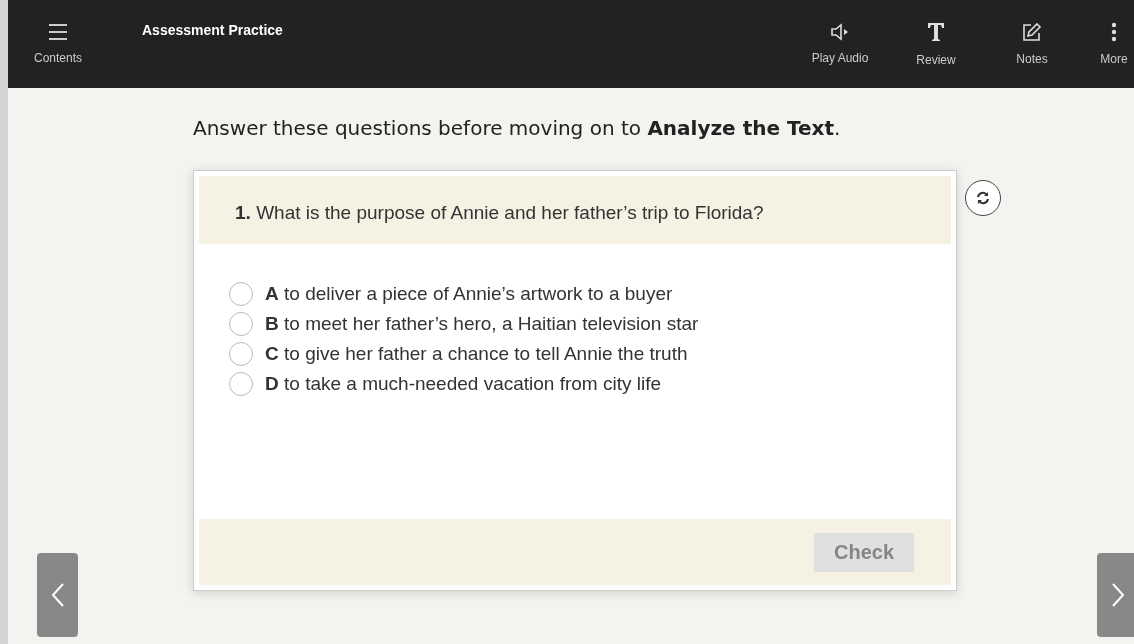 This screenshot has height=644, width=1134. Describe the element at coordinates (575, 384) in the screenshot. I see `answer-option: D to take a much-needed vacation from city life` at that location.